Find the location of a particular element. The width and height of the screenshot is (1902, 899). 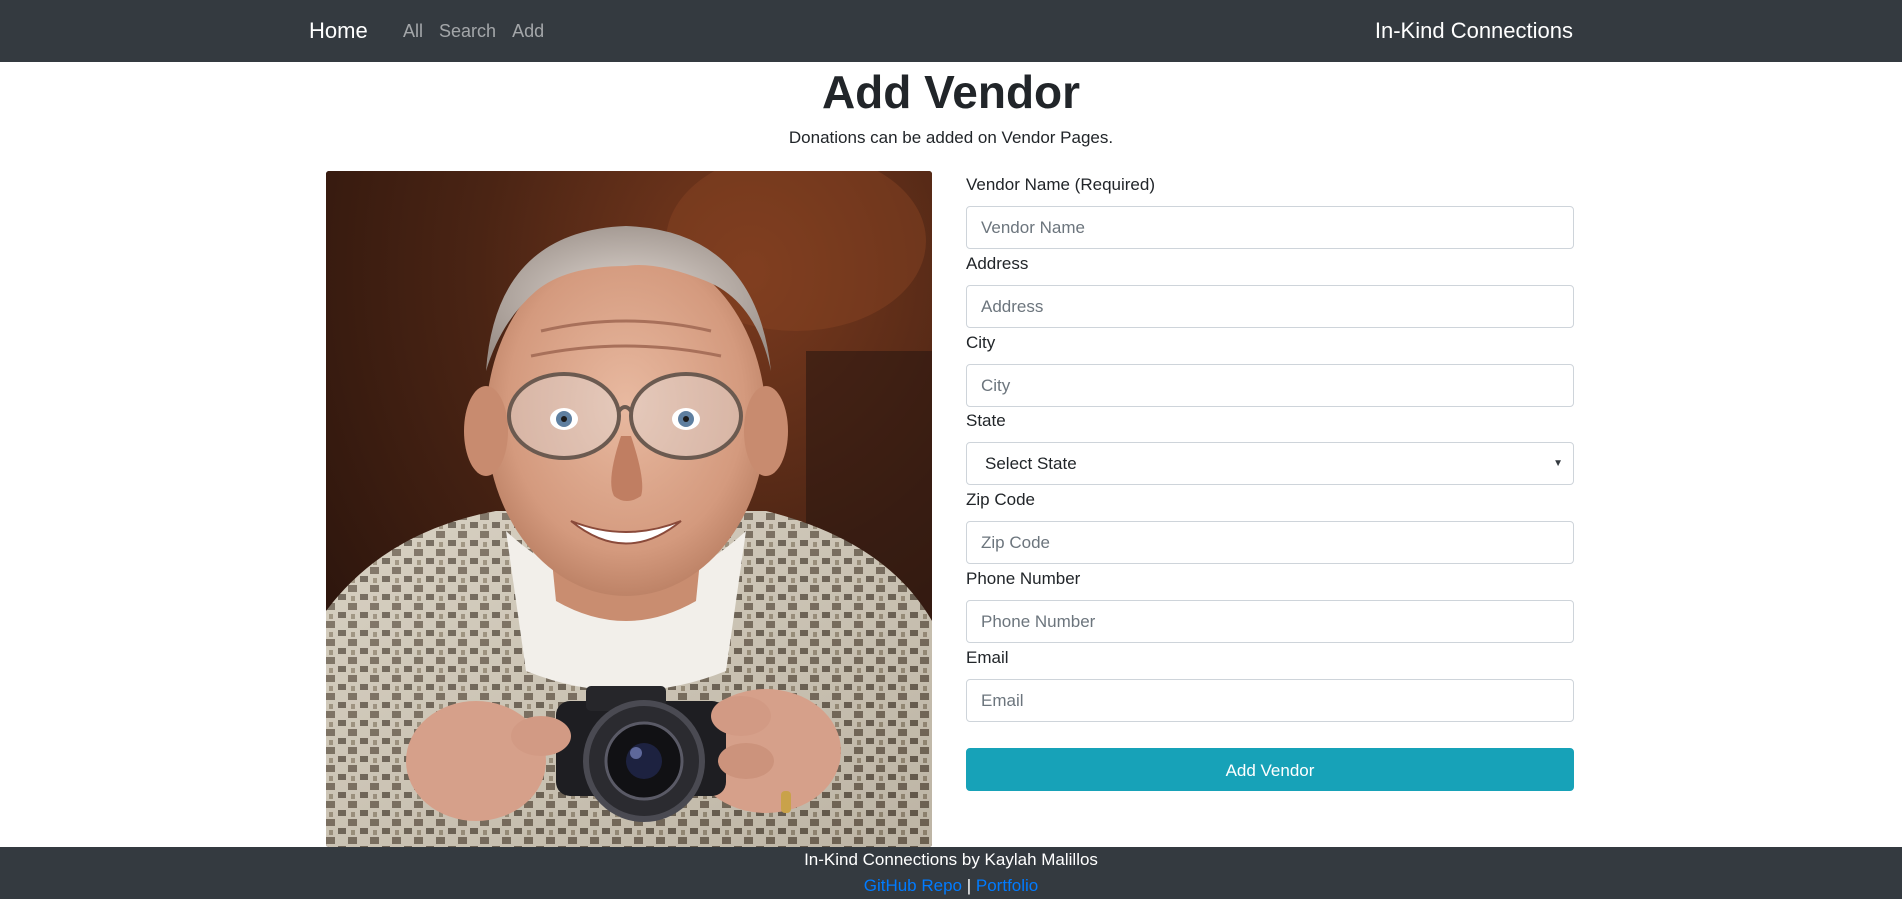

nav-link-add: Add is located at coordinates (528, 31).